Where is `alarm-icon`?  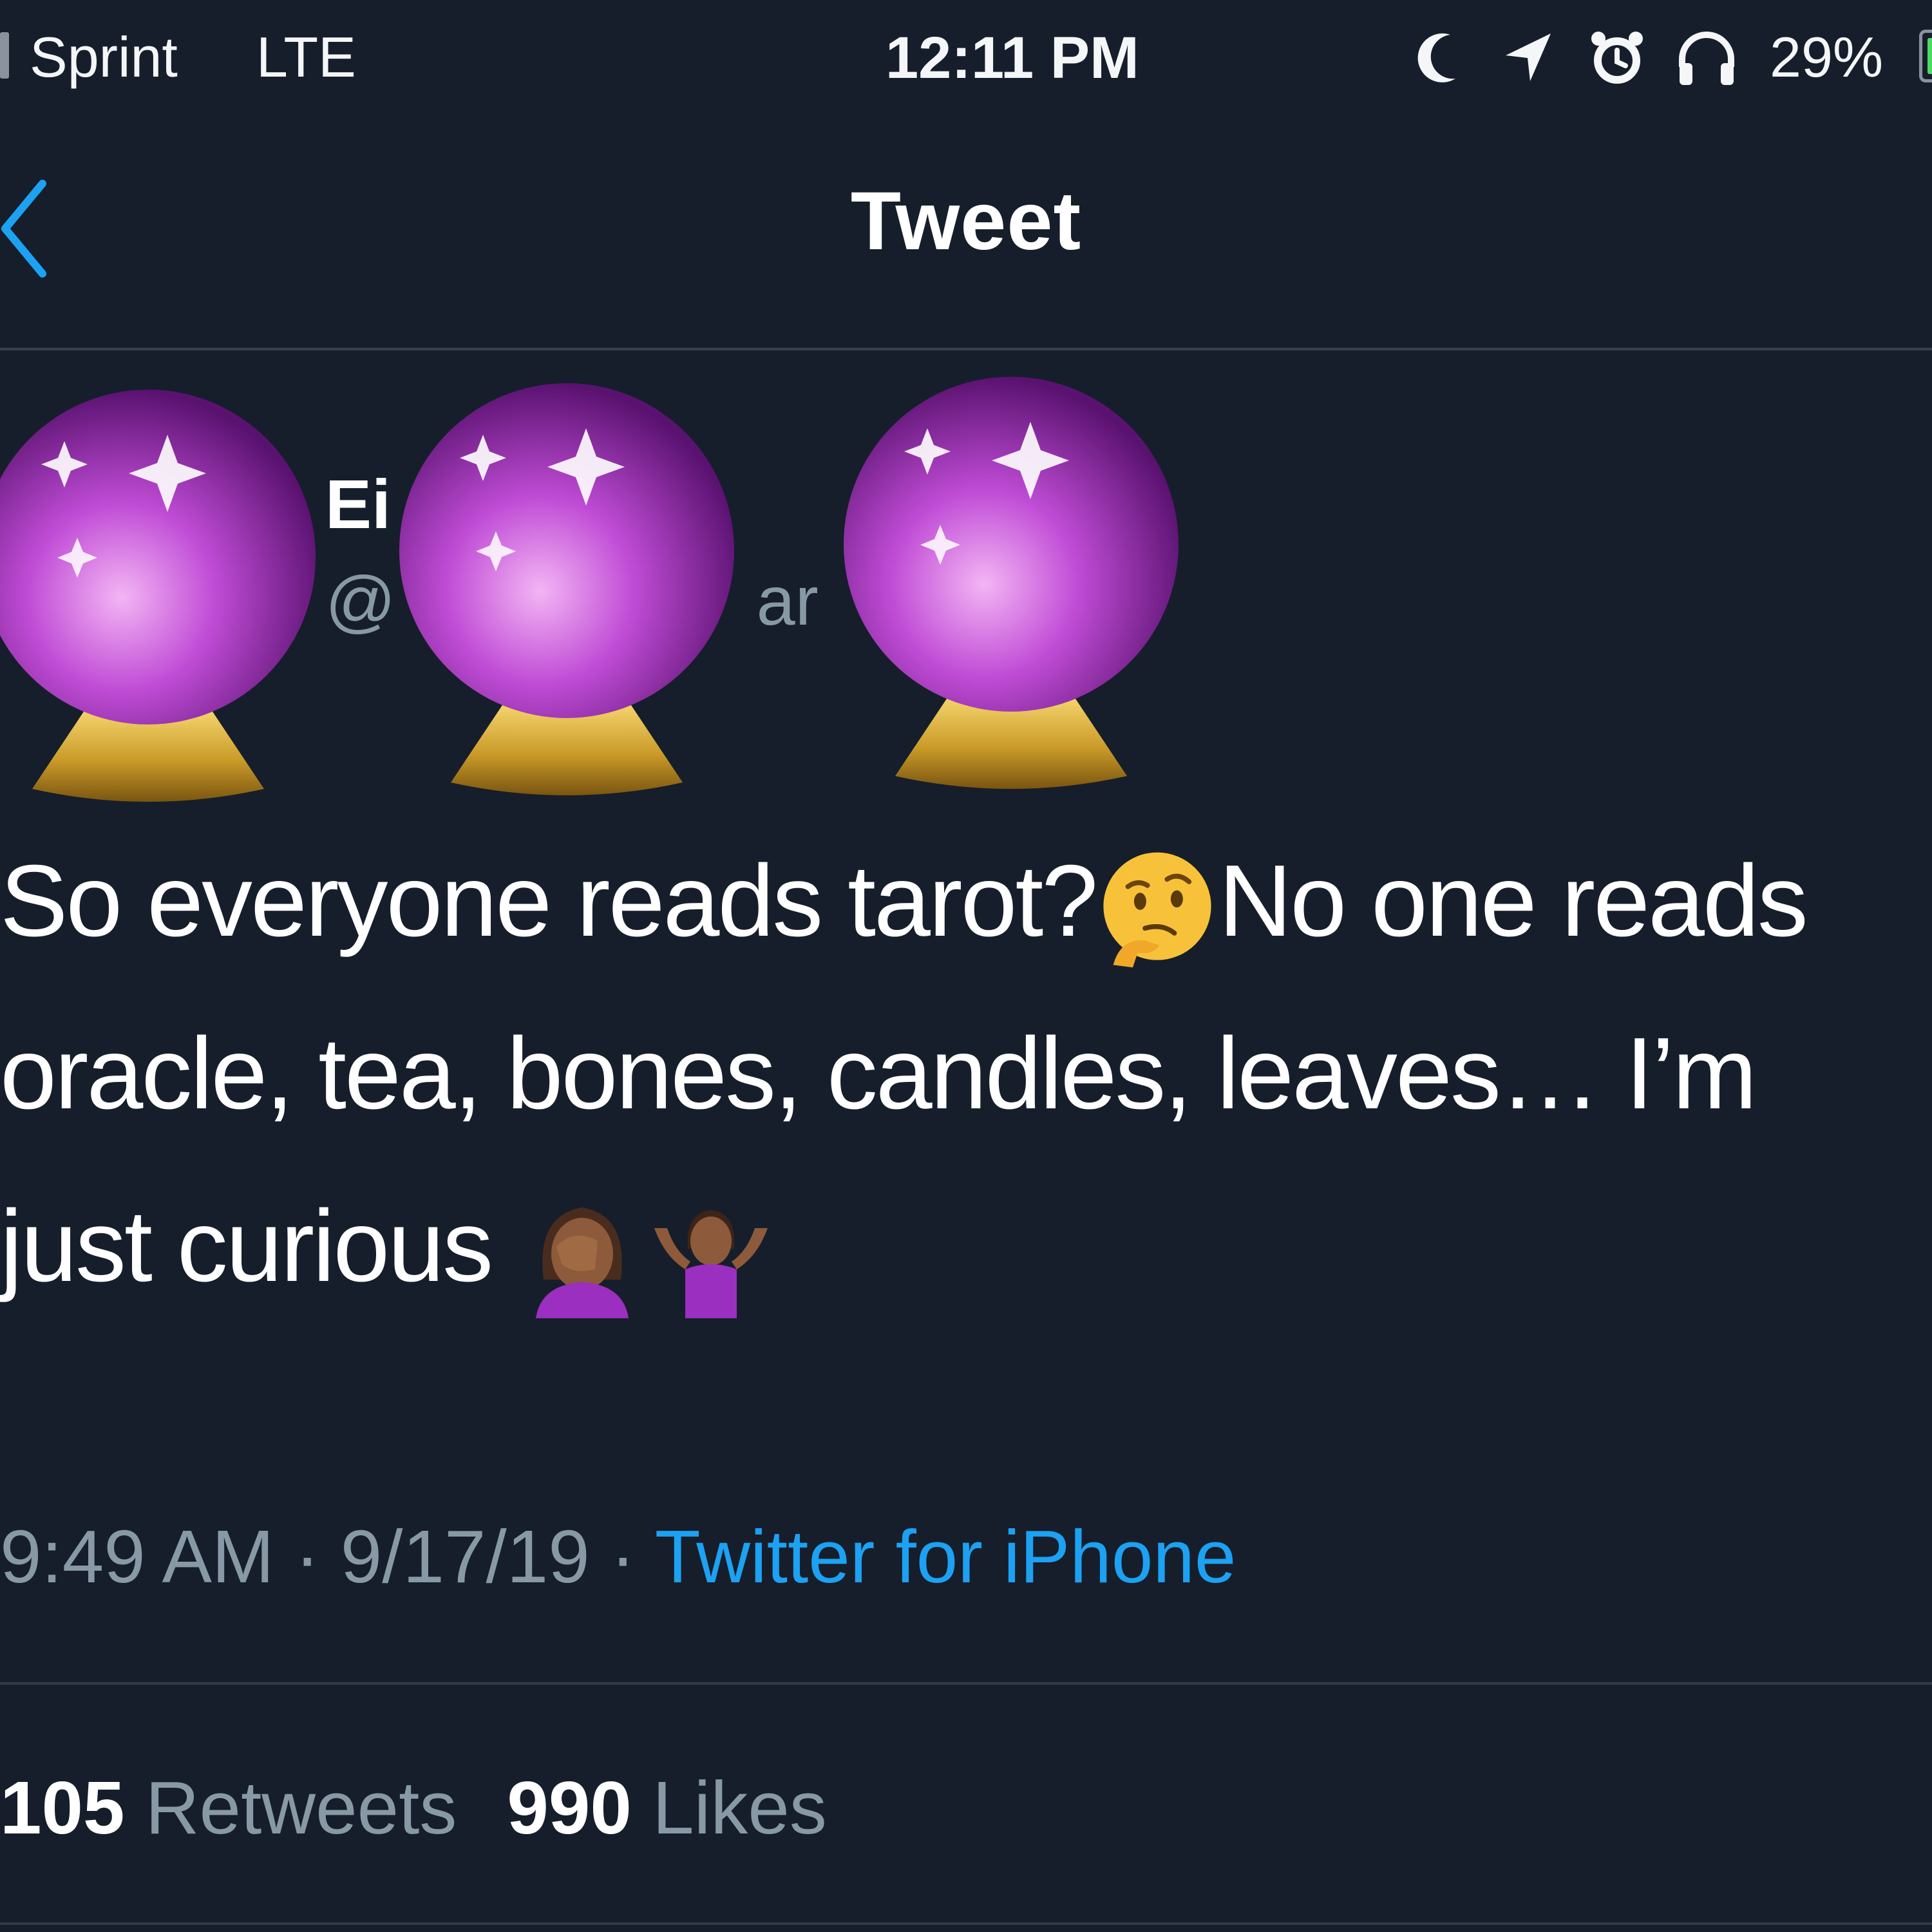 alarm-icon is located at coordinates (1617, 58).